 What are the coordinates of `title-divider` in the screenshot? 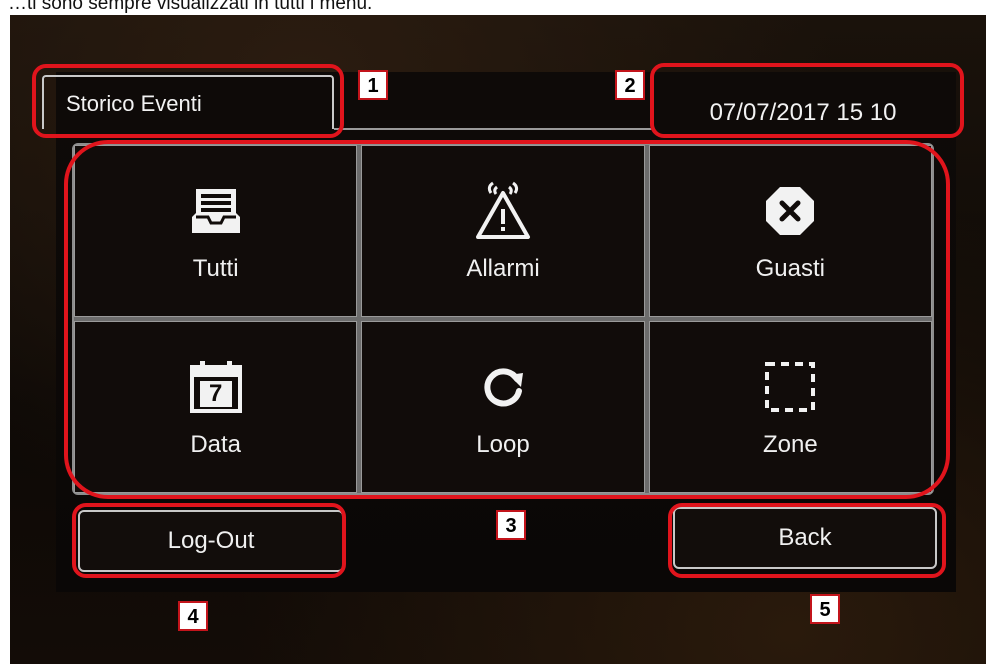 It's located at (494, 129).